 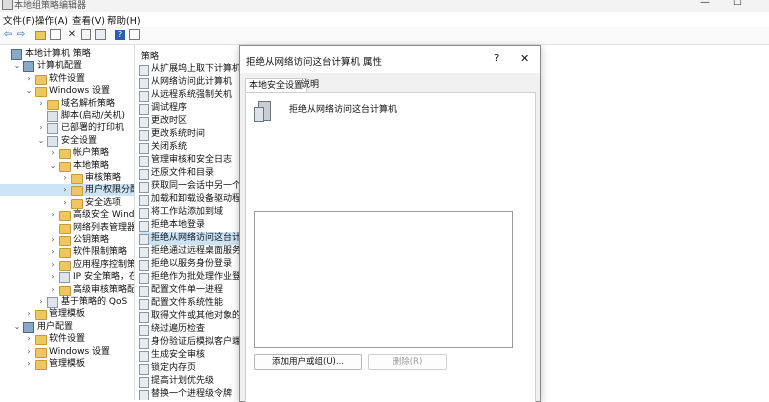 I want to click on tree-item: › 基于策略的 QoS, so click(x=67, y=302).